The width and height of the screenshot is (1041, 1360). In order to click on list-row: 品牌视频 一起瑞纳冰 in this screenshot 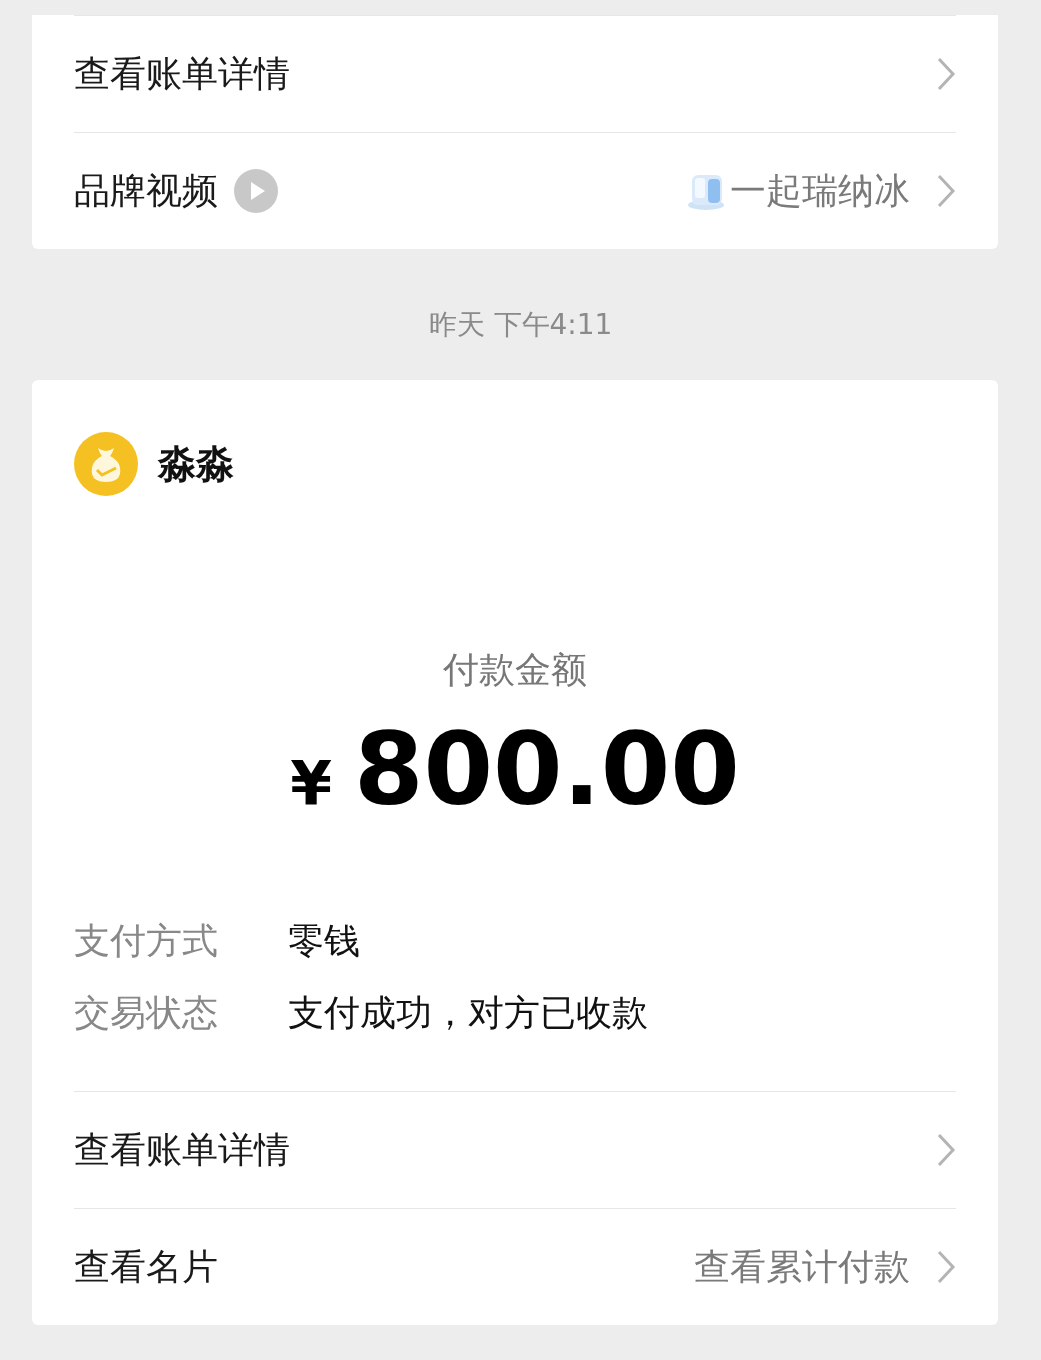, I will do `click(515, 191)`.